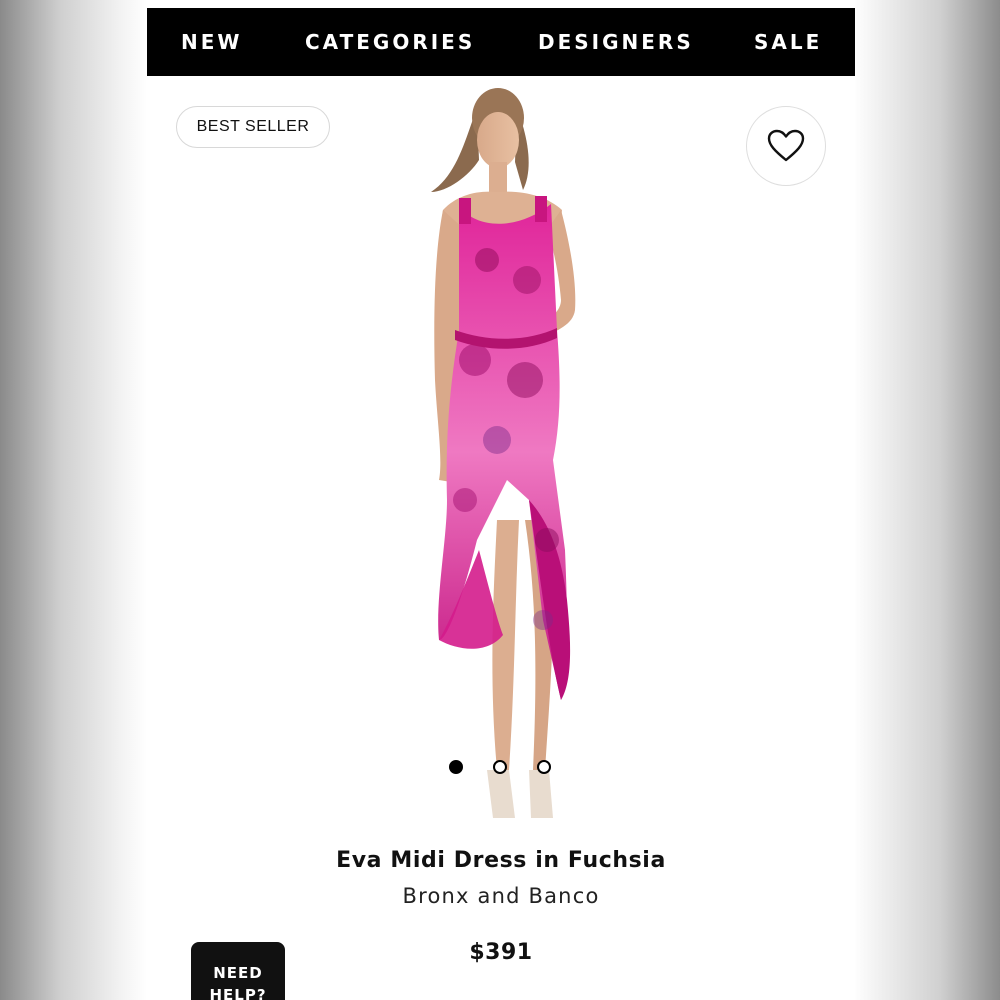  What do you see at coordinates (253, 127) in the screenshot?
I see `best-seller-badge: BEST SELLER` at bounding box center [253, 127].